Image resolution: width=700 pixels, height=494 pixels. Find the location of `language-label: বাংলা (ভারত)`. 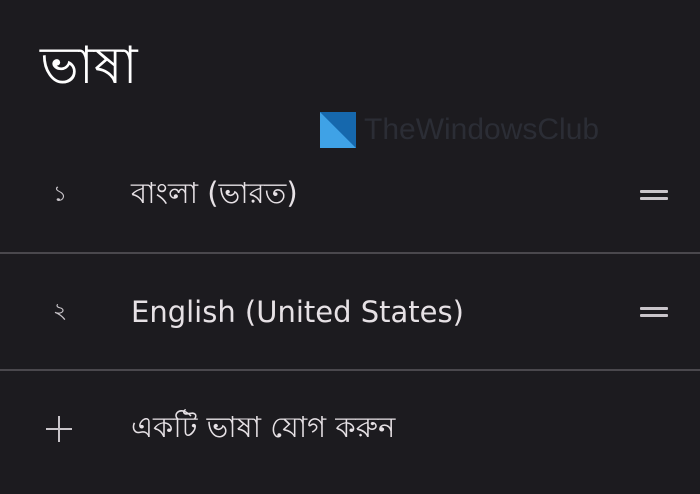

language-label: বাংলা (ভারত) is located at coordinates (214, 192).